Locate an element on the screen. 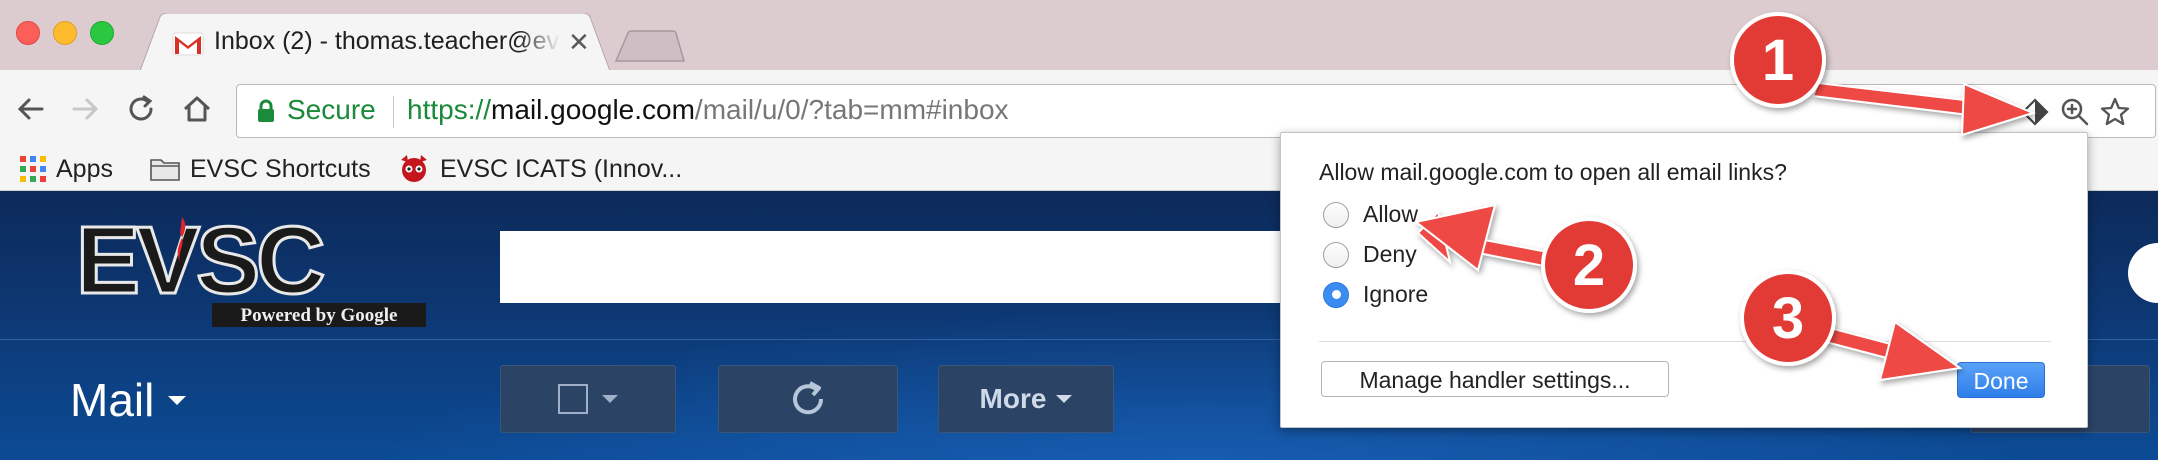  new-tab-button is located at coordinates (650, 46).